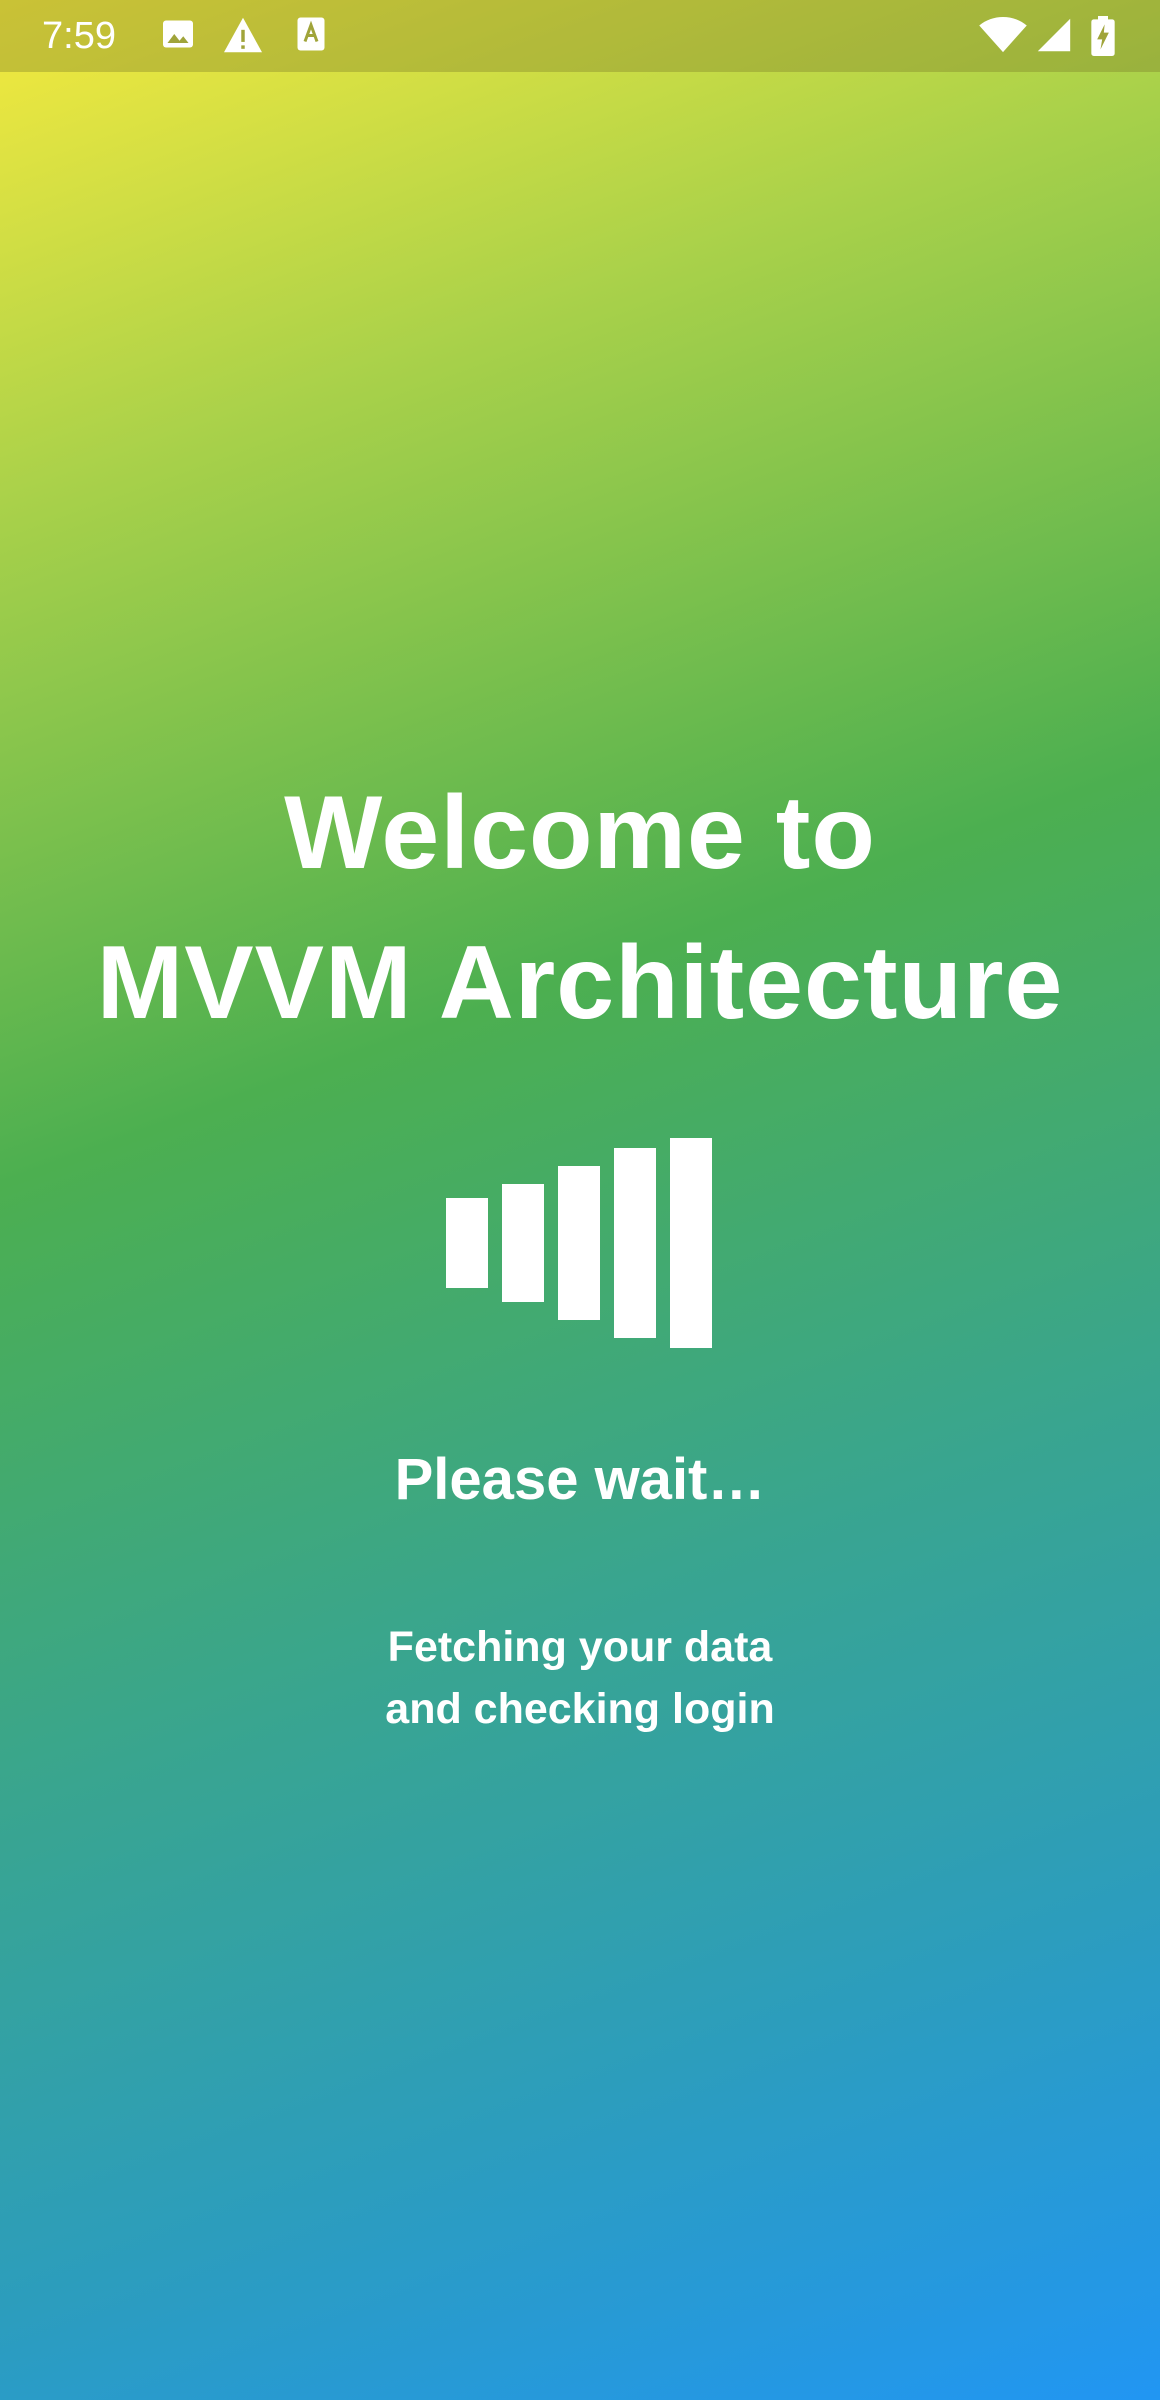 This screenshot has height=2400, width=1160. What do you see at coordinates (580, 1678) in the screenshot?
I see `status-message: Fetching your data and checking login` at bounding box center [580, 1678].